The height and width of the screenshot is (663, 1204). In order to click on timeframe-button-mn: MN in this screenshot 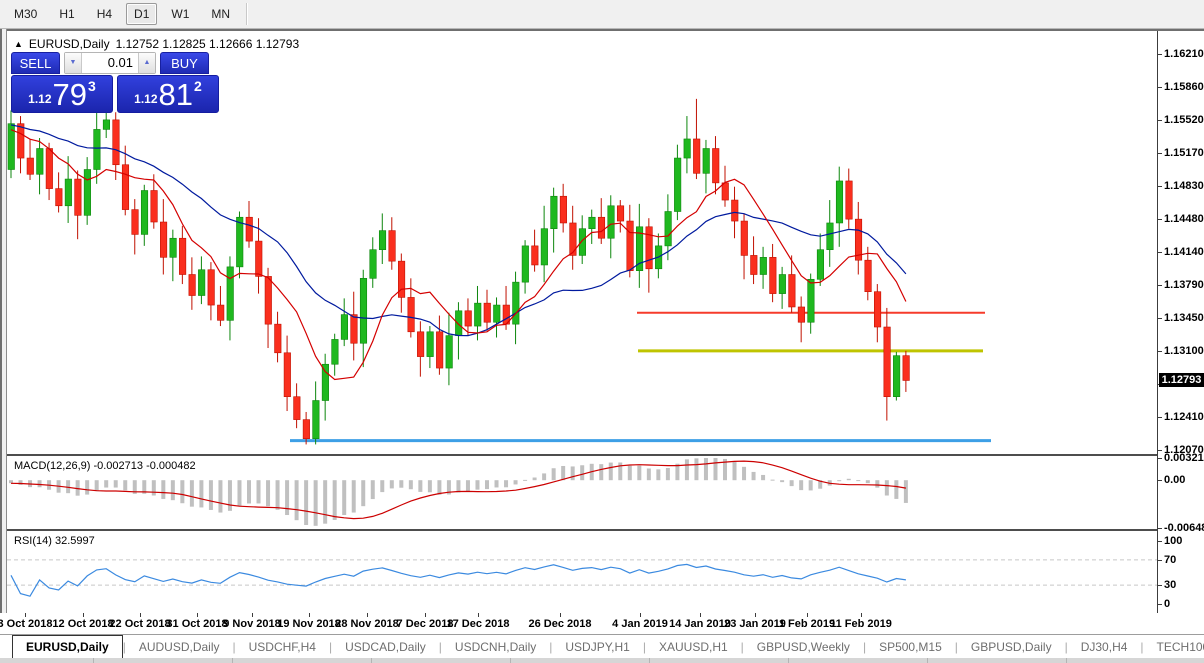, I will do `click(220, 14)`.